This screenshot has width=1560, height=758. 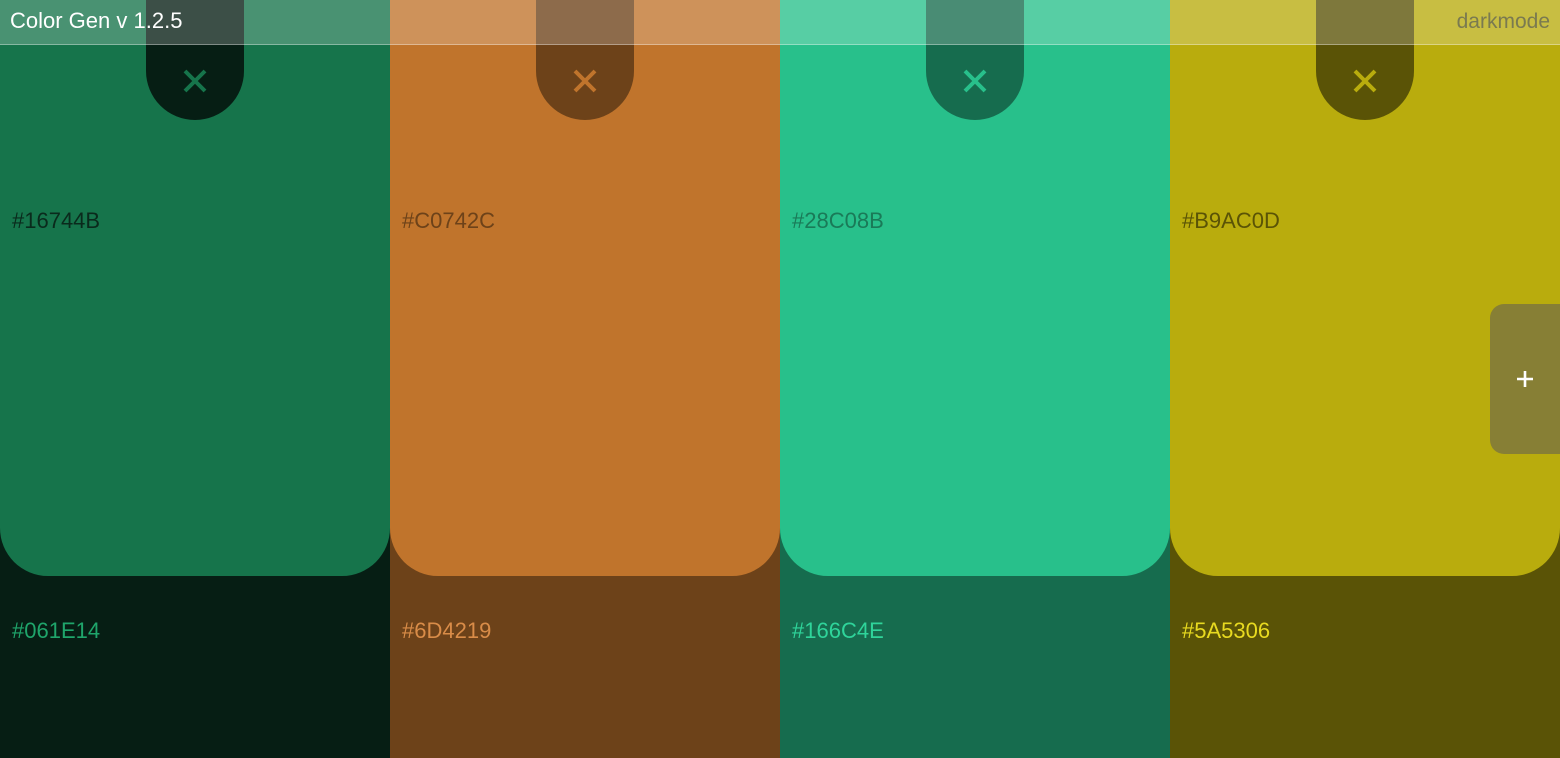 What do you see at coordinates (448, 221) in the screenshot?
I see `color-hex-label: #C0742C` at bounding box center [448, 221].